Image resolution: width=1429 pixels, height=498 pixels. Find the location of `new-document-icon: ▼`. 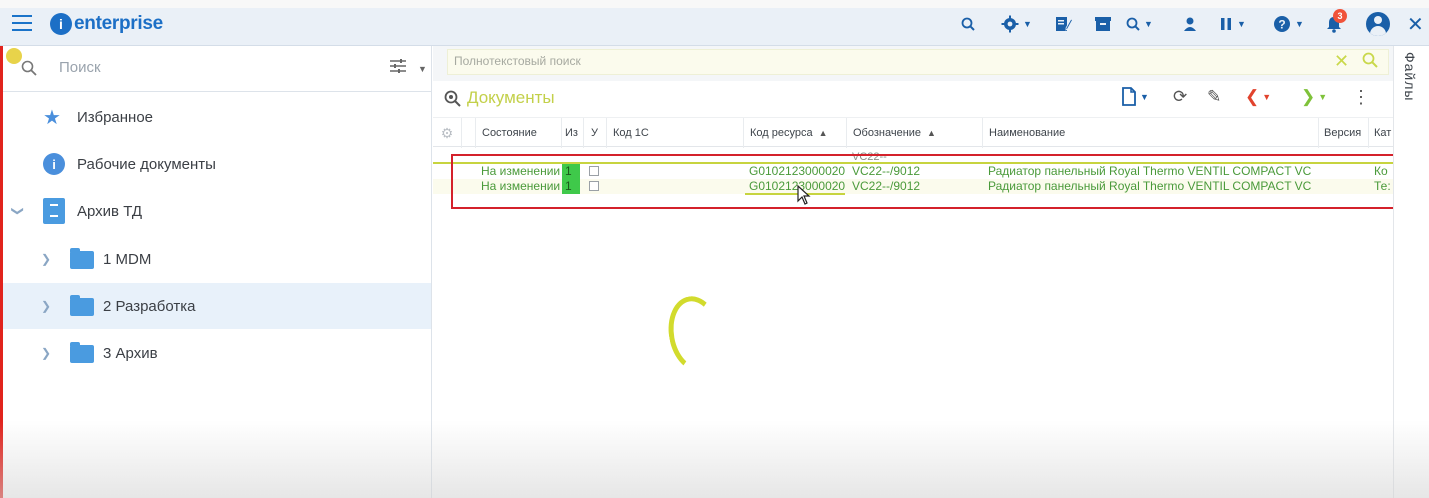

new-document-icon: ▼ is located at coordinates (1135, 96).